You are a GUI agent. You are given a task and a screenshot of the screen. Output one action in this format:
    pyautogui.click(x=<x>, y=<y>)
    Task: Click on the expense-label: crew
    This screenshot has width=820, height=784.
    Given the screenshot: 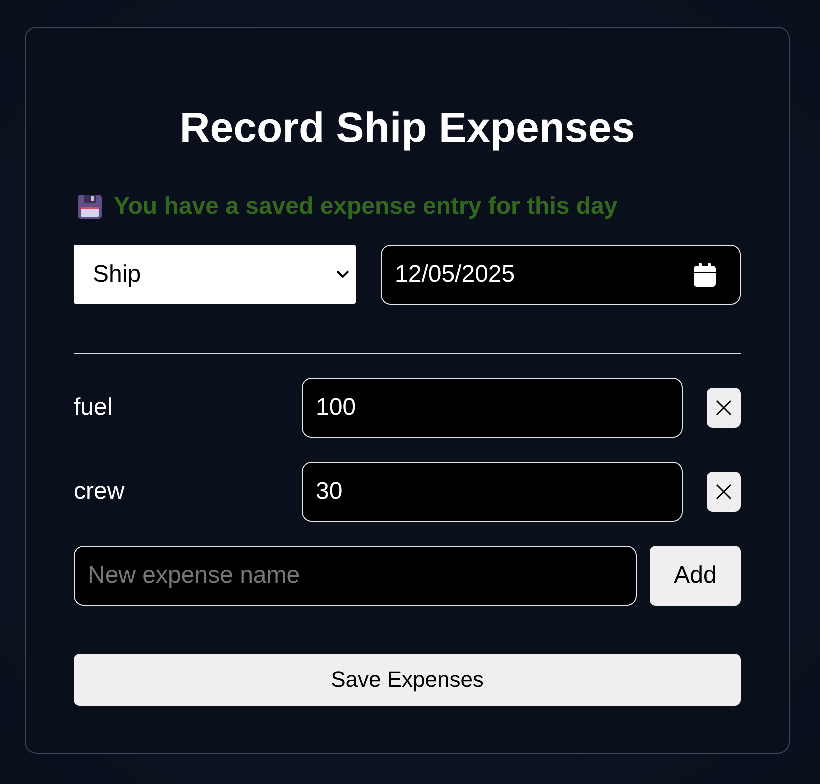 What is the action you would take?
    pyautogui.click(x=99, y=492)
    